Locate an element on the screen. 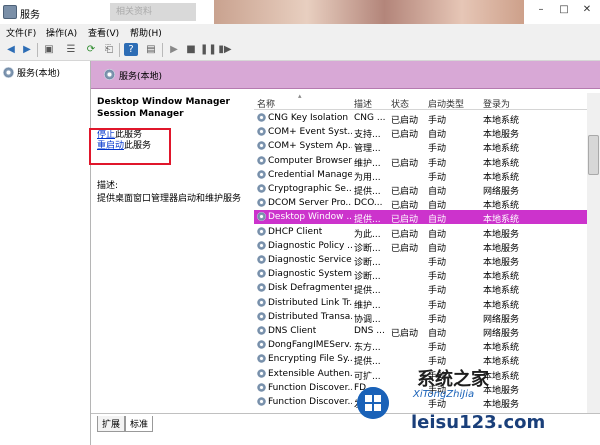 This screenshot has width=600, height=445. title-bar: 服务 相关资料 – □ ✕ is located at coordinates (300, 12).